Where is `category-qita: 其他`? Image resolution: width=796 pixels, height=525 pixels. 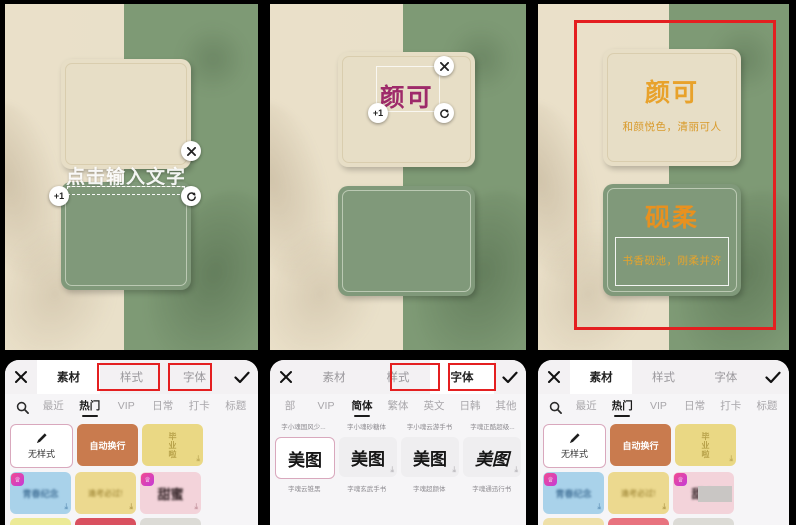
category-qita: 其他 is located at coordinates (506, 407).